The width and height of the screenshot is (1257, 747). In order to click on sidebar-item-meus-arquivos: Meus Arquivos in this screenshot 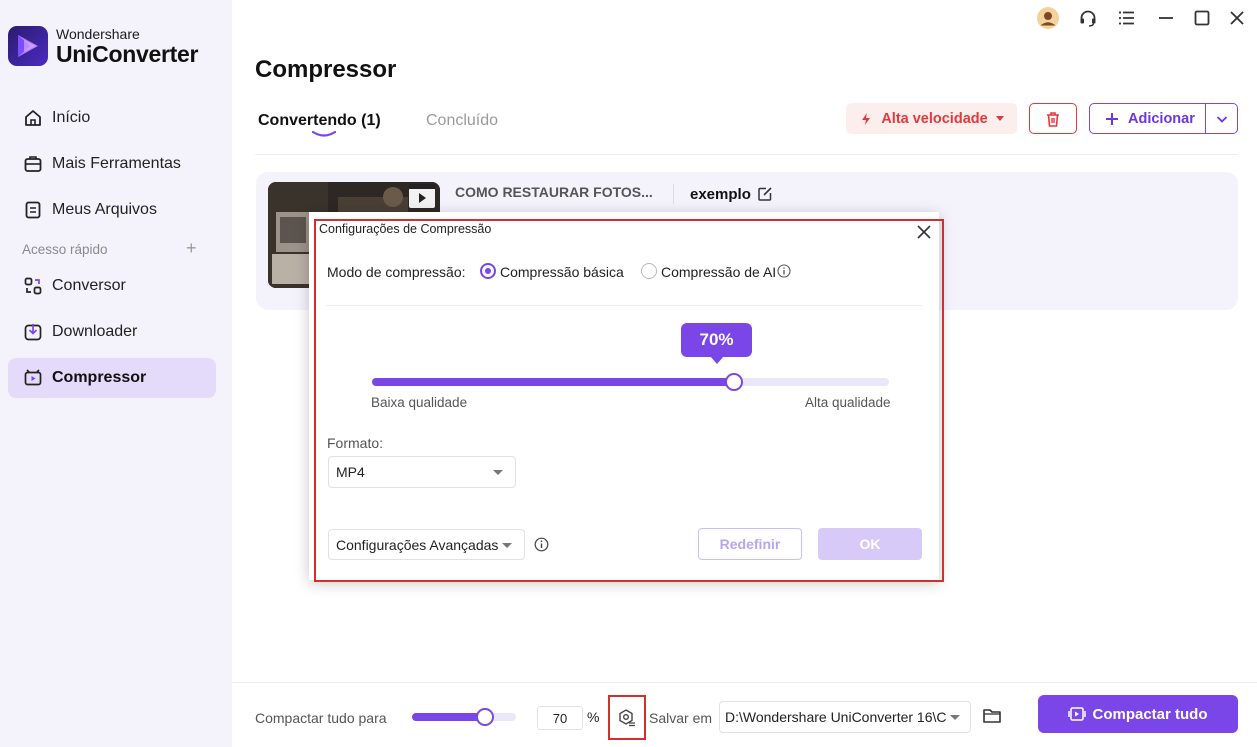, I will do `click(112, 210)`.